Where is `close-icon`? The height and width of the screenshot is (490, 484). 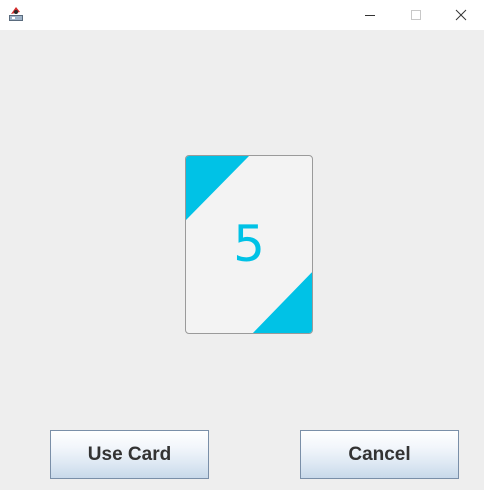
close-icon is located at coordinates (461, 15).